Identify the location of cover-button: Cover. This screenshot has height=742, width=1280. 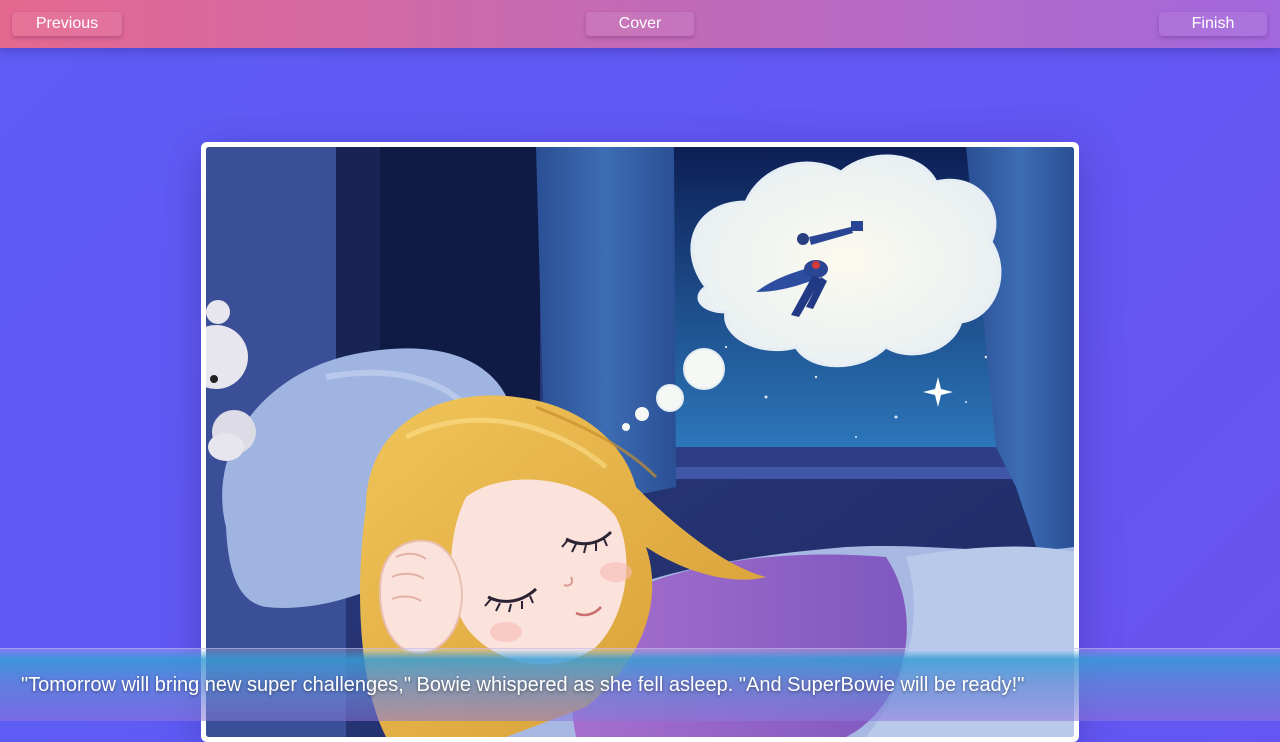
(640, 24).